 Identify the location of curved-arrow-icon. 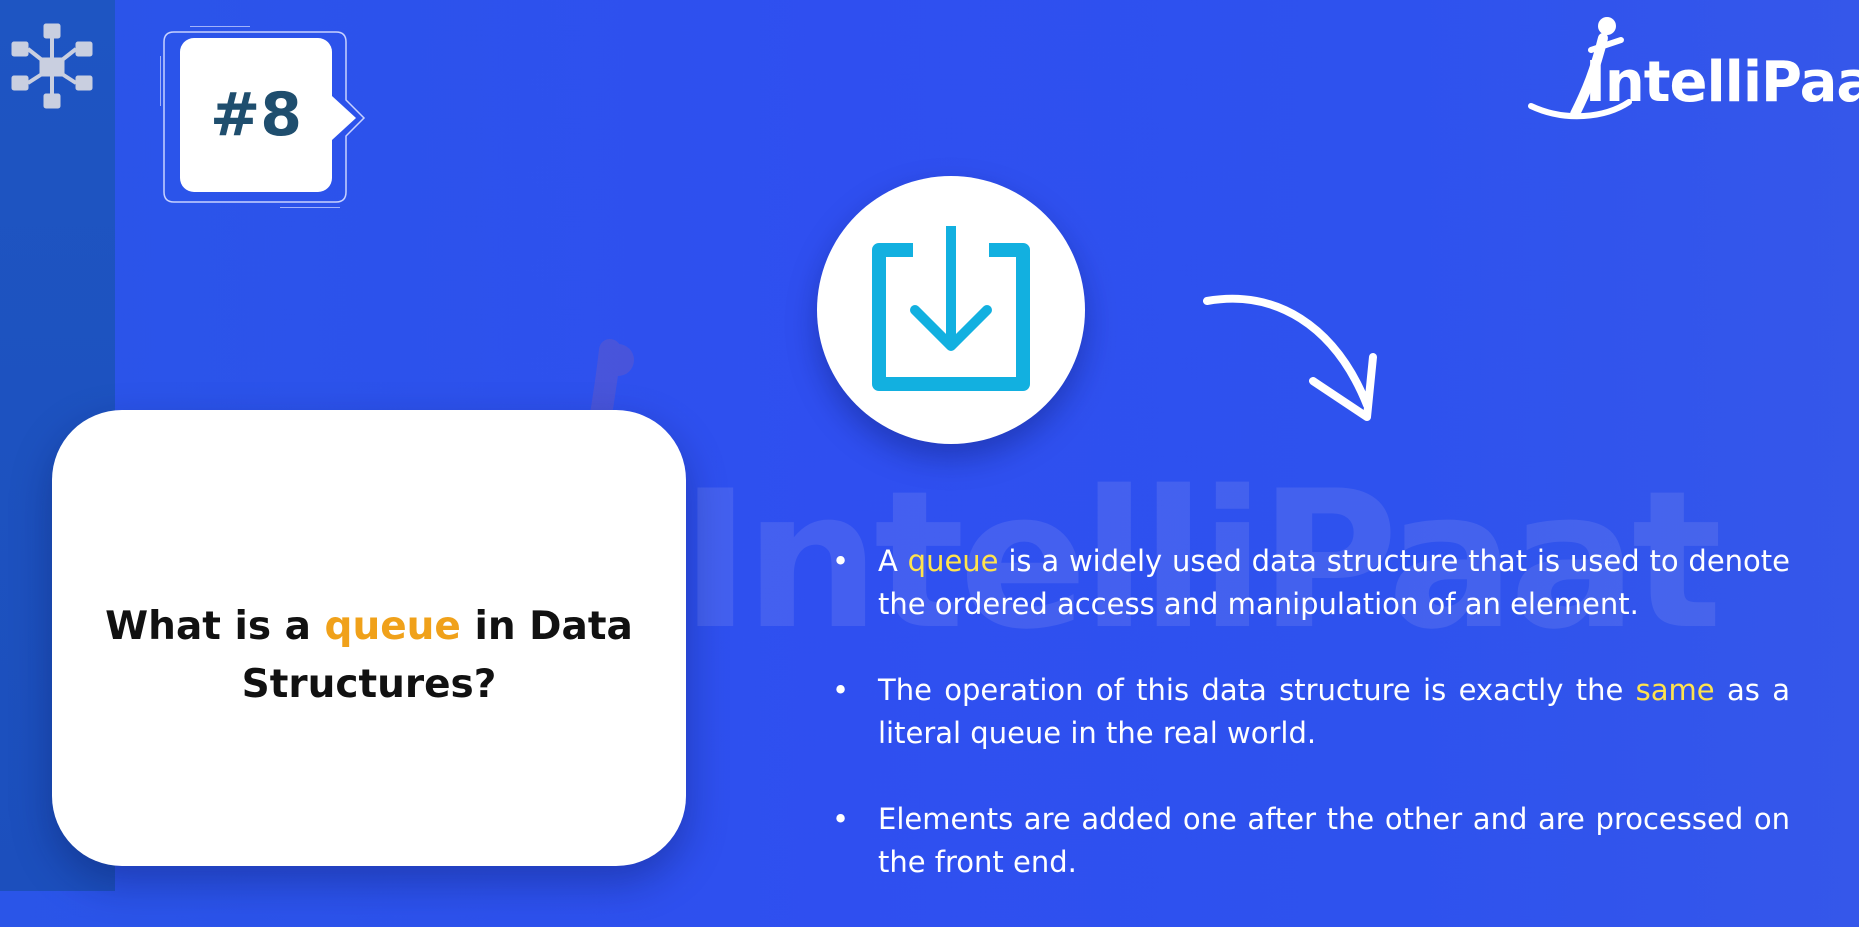
(1290, 357).